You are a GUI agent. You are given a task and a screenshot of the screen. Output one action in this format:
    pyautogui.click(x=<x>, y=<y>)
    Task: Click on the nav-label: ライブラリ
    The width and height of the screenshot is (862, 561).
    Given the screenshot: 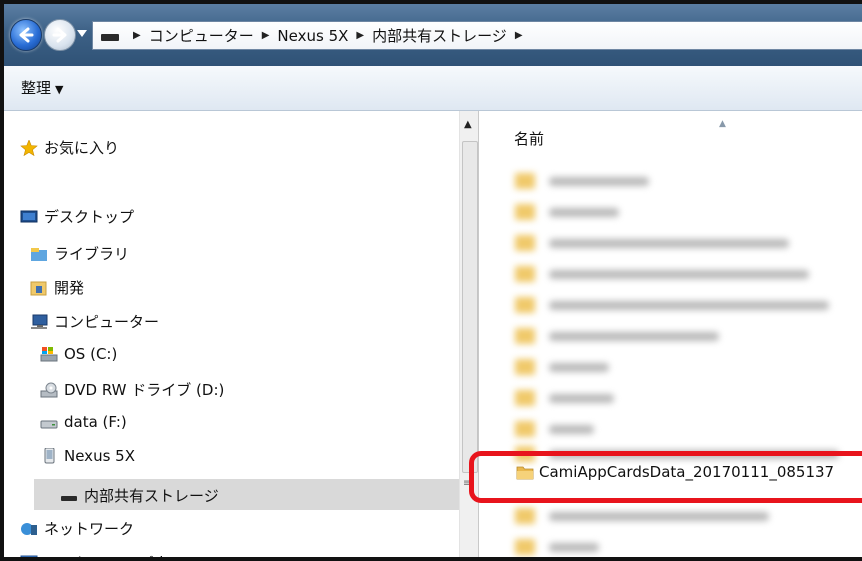 What is the action you would take?
    pyautogui.click(x=92, y=254)
    